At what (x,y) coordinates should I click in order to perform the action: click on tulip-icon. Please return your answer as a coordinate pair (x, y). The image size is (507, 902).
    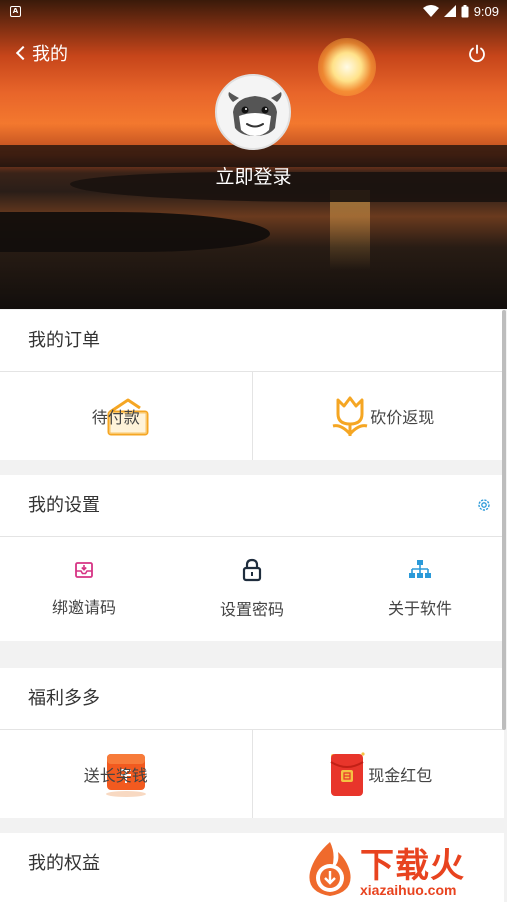
    Looking at the image, I should click on (349, 416).